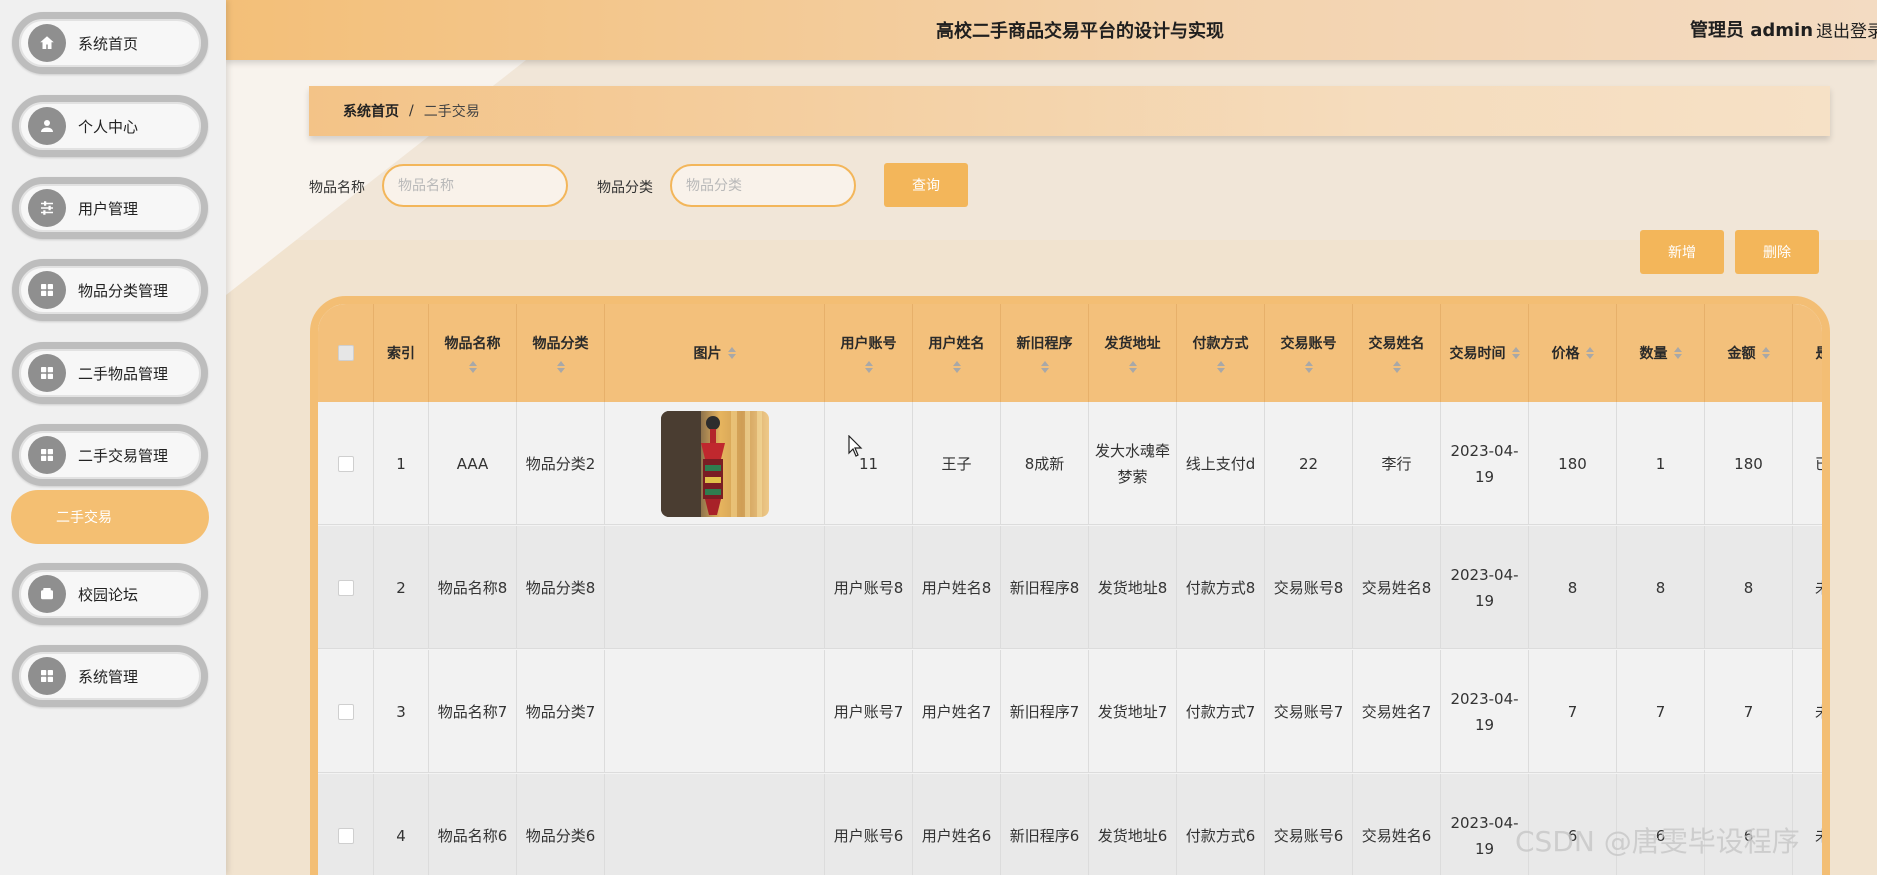  What do you see at coordinates (123, 455) in the screenshot?
I see `sidebar-item-label: 二手交易管理` at bounding box center [123, 455].